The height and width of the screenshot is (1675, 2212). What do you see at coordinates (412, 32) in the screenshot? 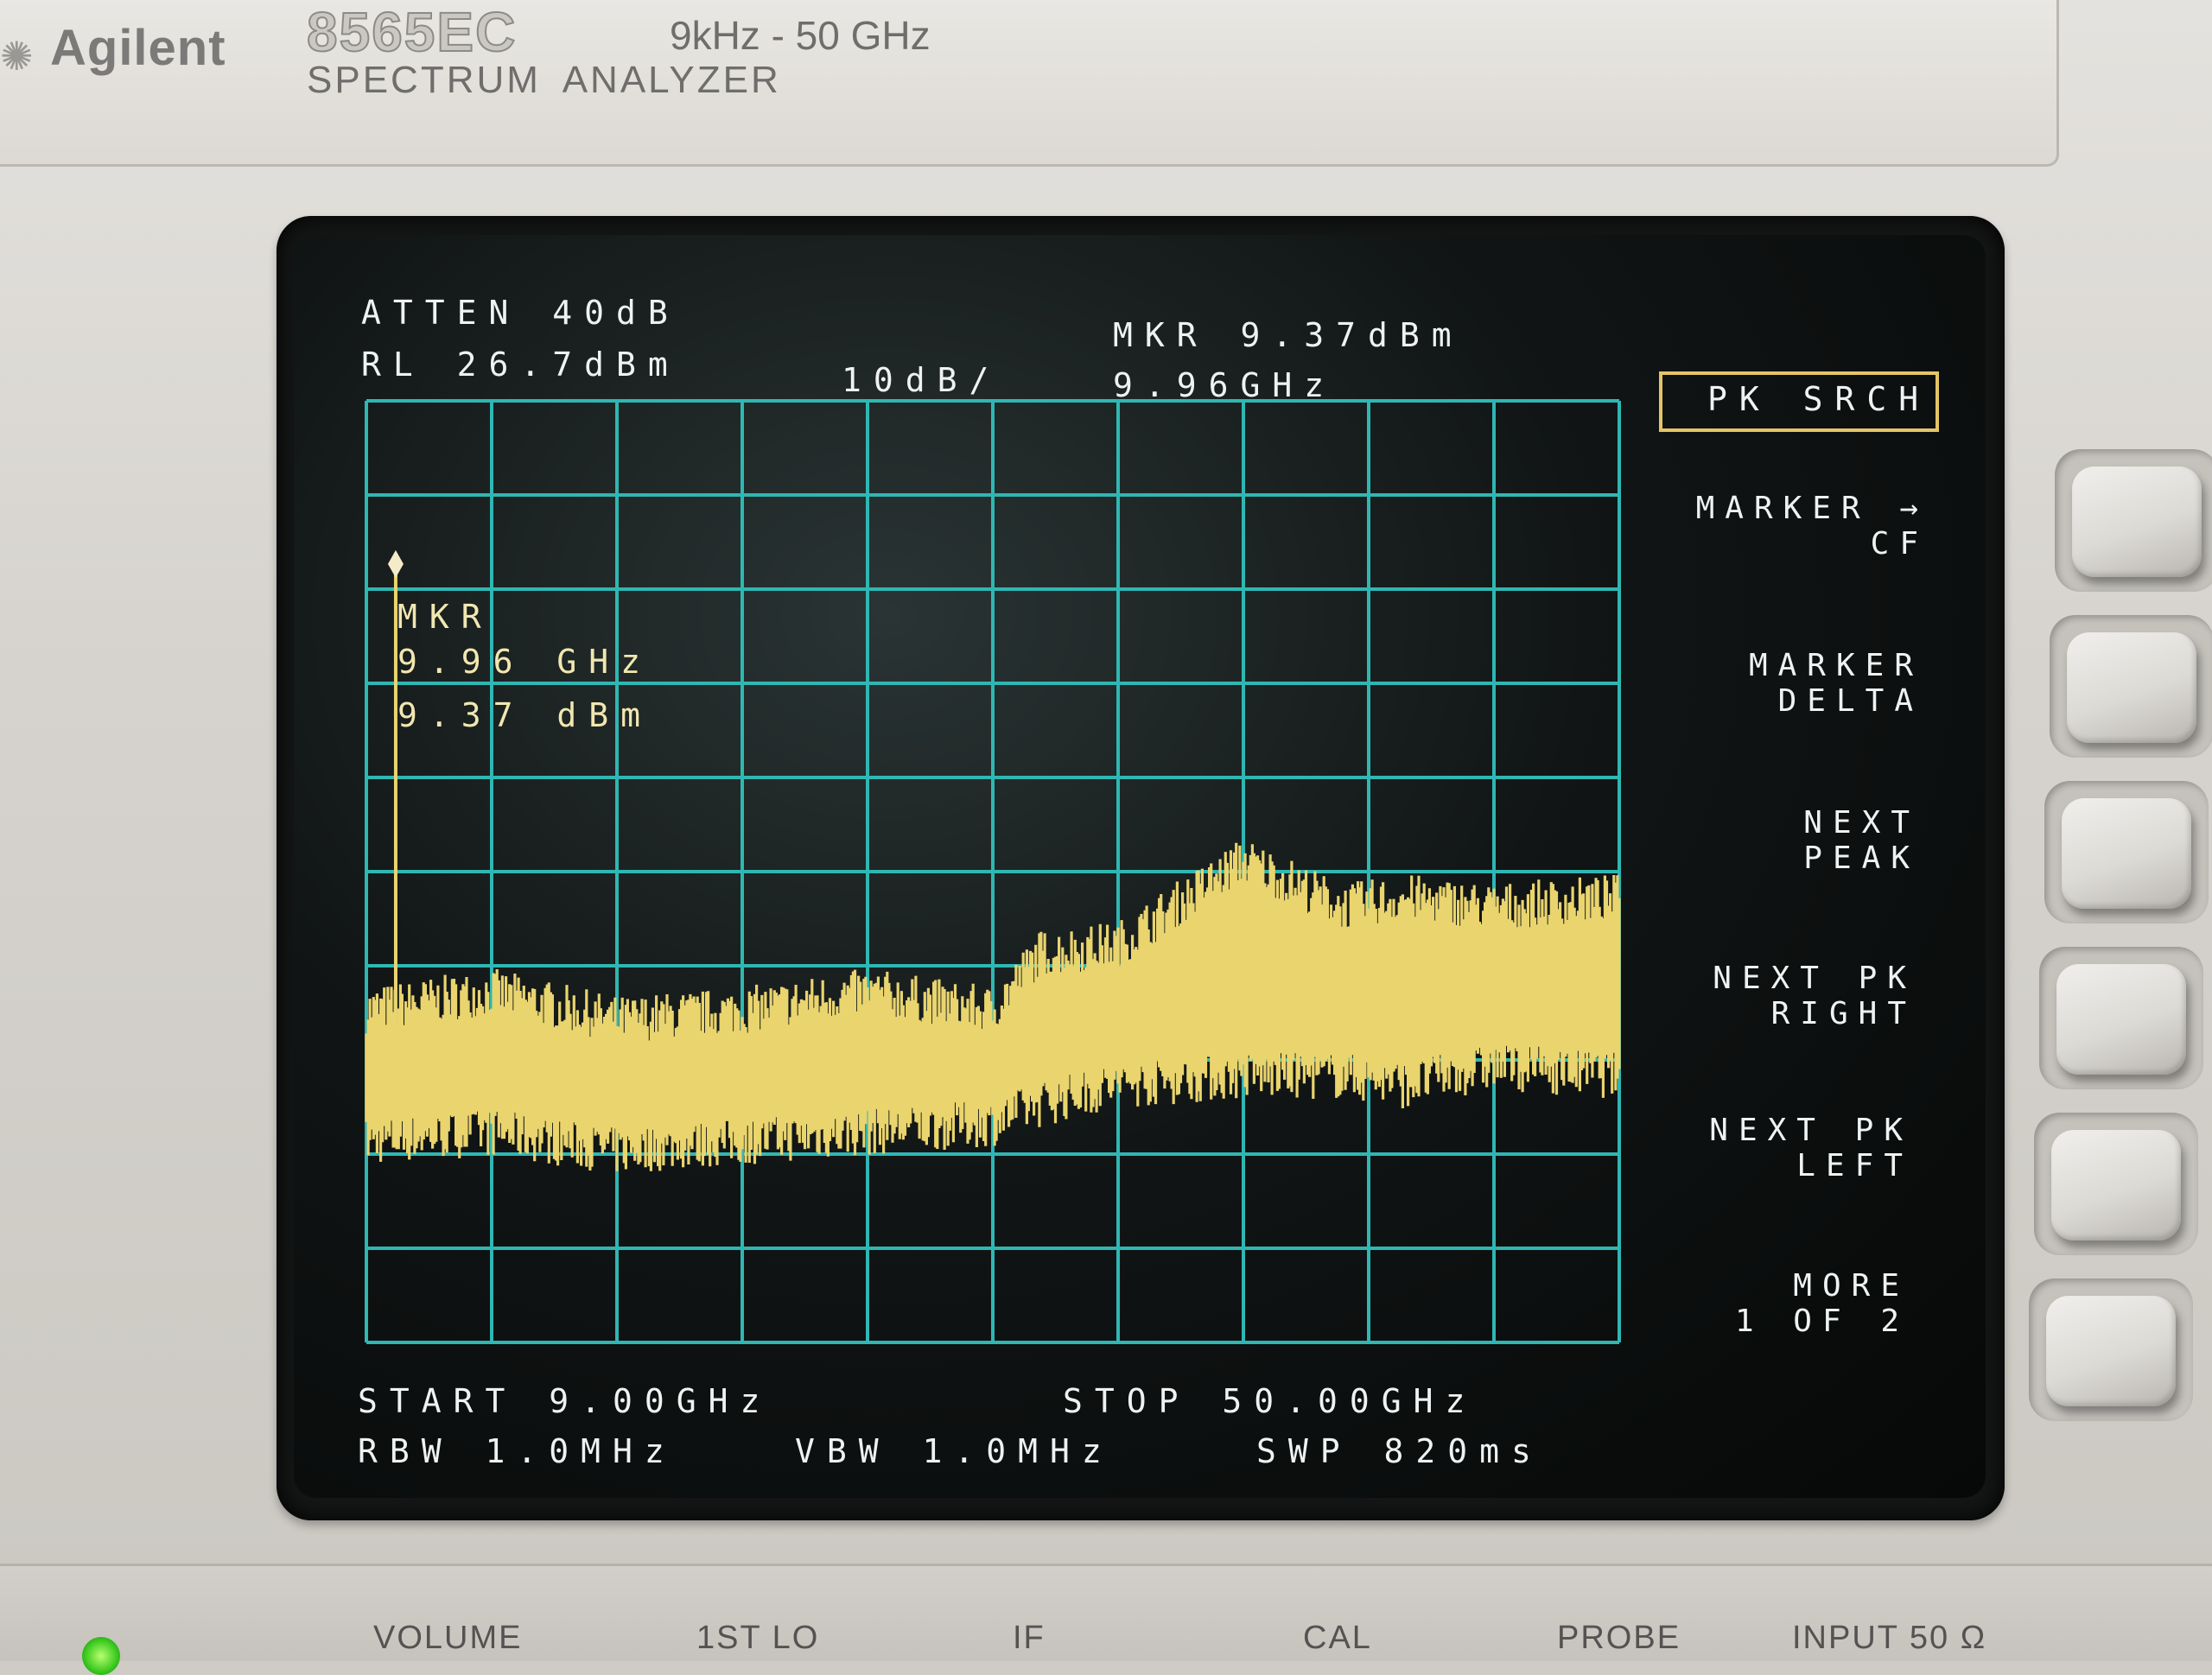
I see `model-number: 8565EC` at bounding box center [412, 32].